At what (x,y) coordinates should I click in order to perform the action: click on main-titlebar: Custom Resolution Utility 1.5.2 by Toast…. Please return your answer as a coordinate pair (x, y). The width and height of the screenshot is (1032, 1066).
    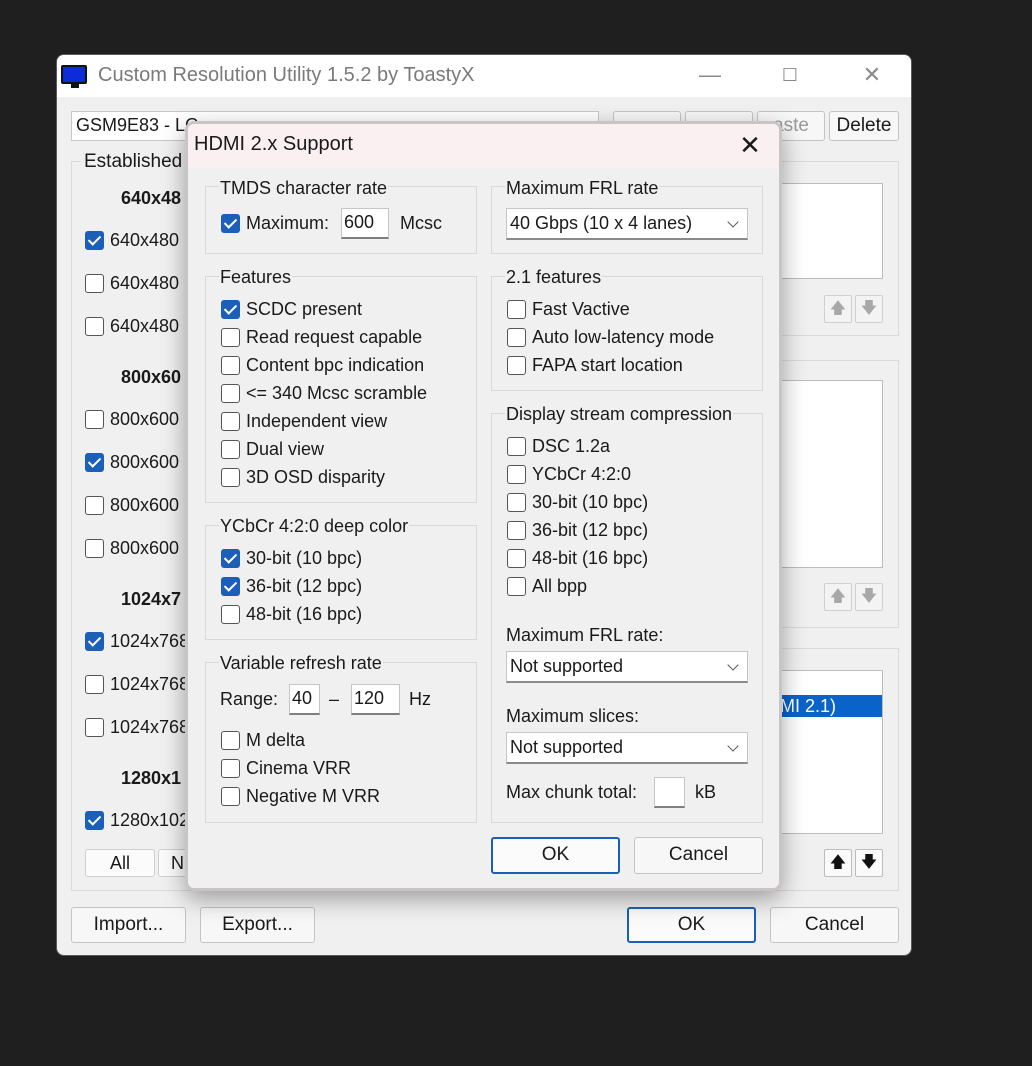
    Looking at the image, I should click on (484, 76).